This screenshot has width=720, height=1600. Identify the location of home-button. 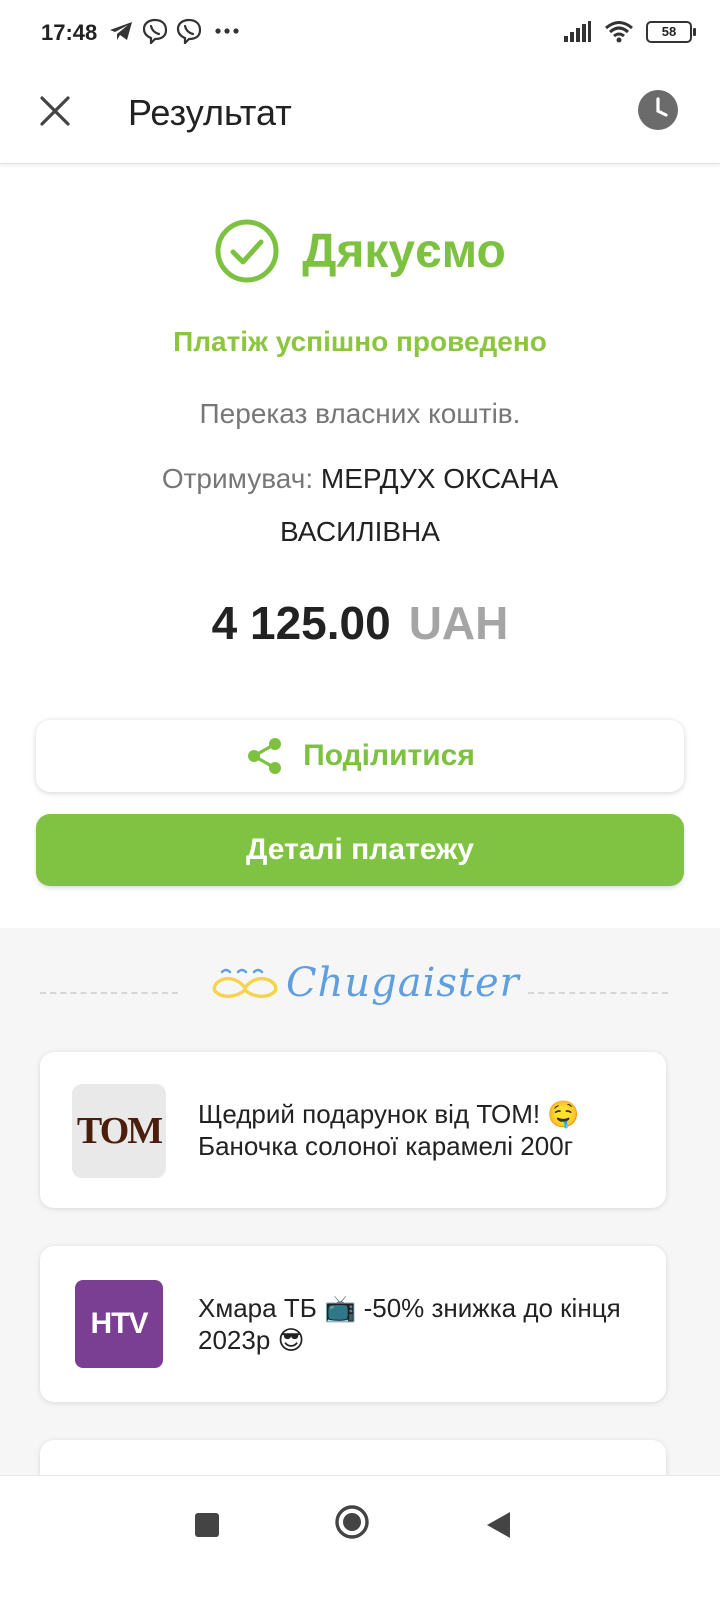
(352, 1522).